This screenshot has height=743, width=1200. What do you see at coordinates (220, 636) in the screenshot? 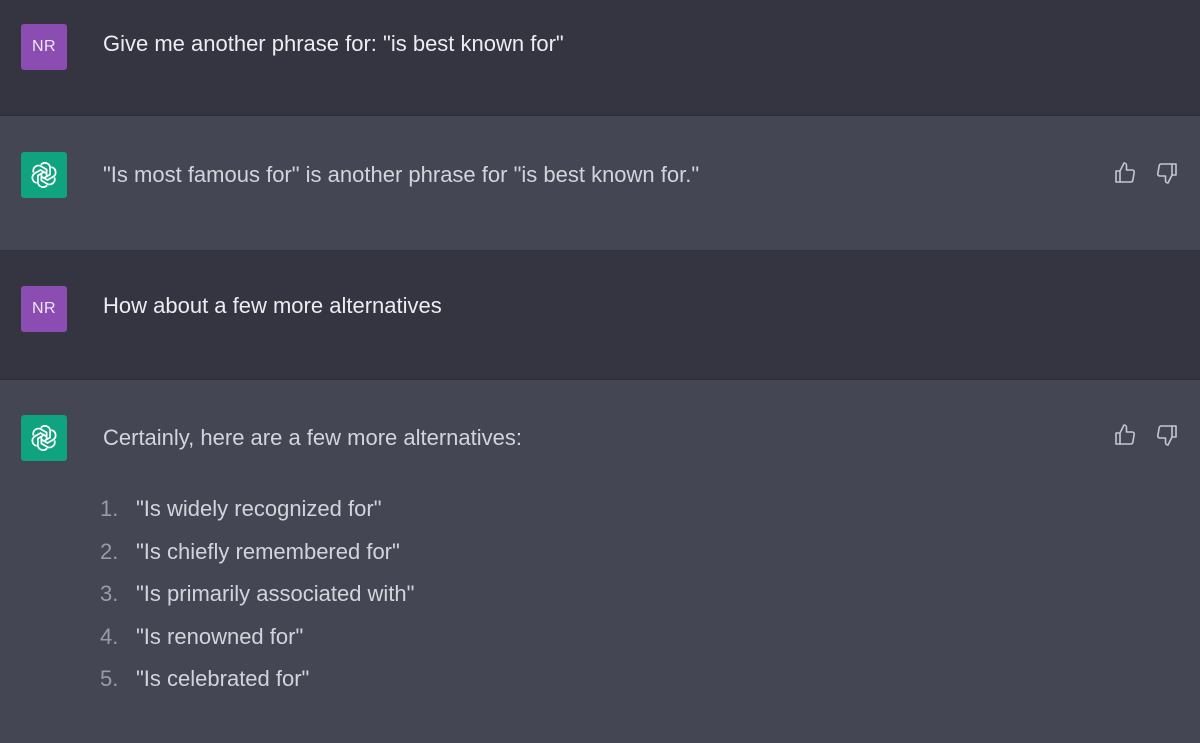
I see `list-item-text: "Is renowned for"` at bounding box center [220, 636].